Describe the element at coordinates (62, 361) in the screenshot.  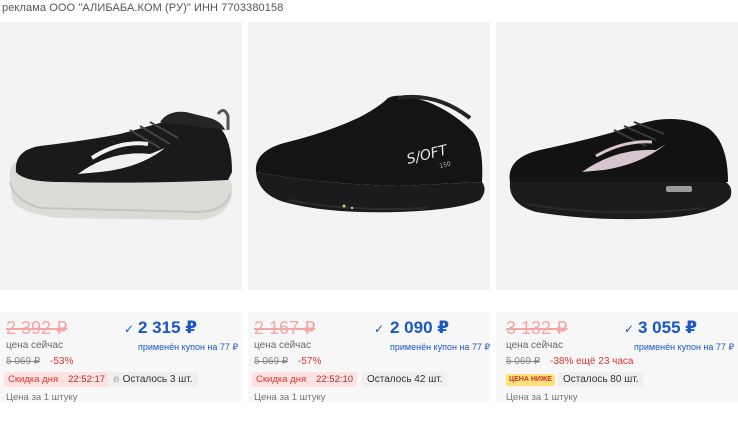
I see `discount-percent: -53%` at that location.